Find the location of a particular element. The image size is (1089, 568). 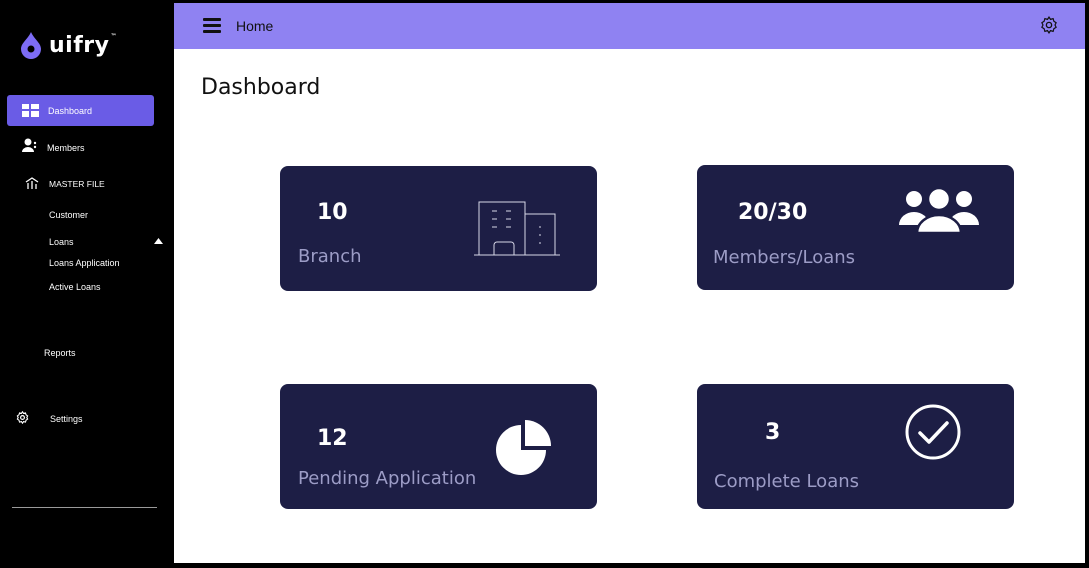

stat-label: Pending Application is located at coordinates (387, 478).